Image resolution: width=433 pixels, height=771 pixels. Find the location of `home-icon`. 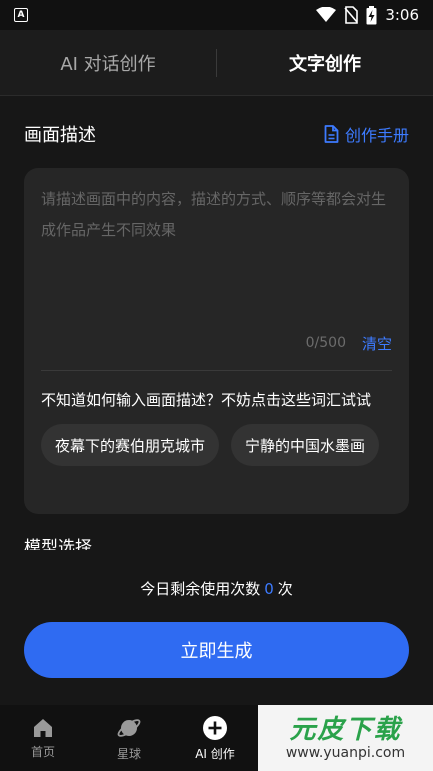

home-icon is located at coordinates (43, 727).